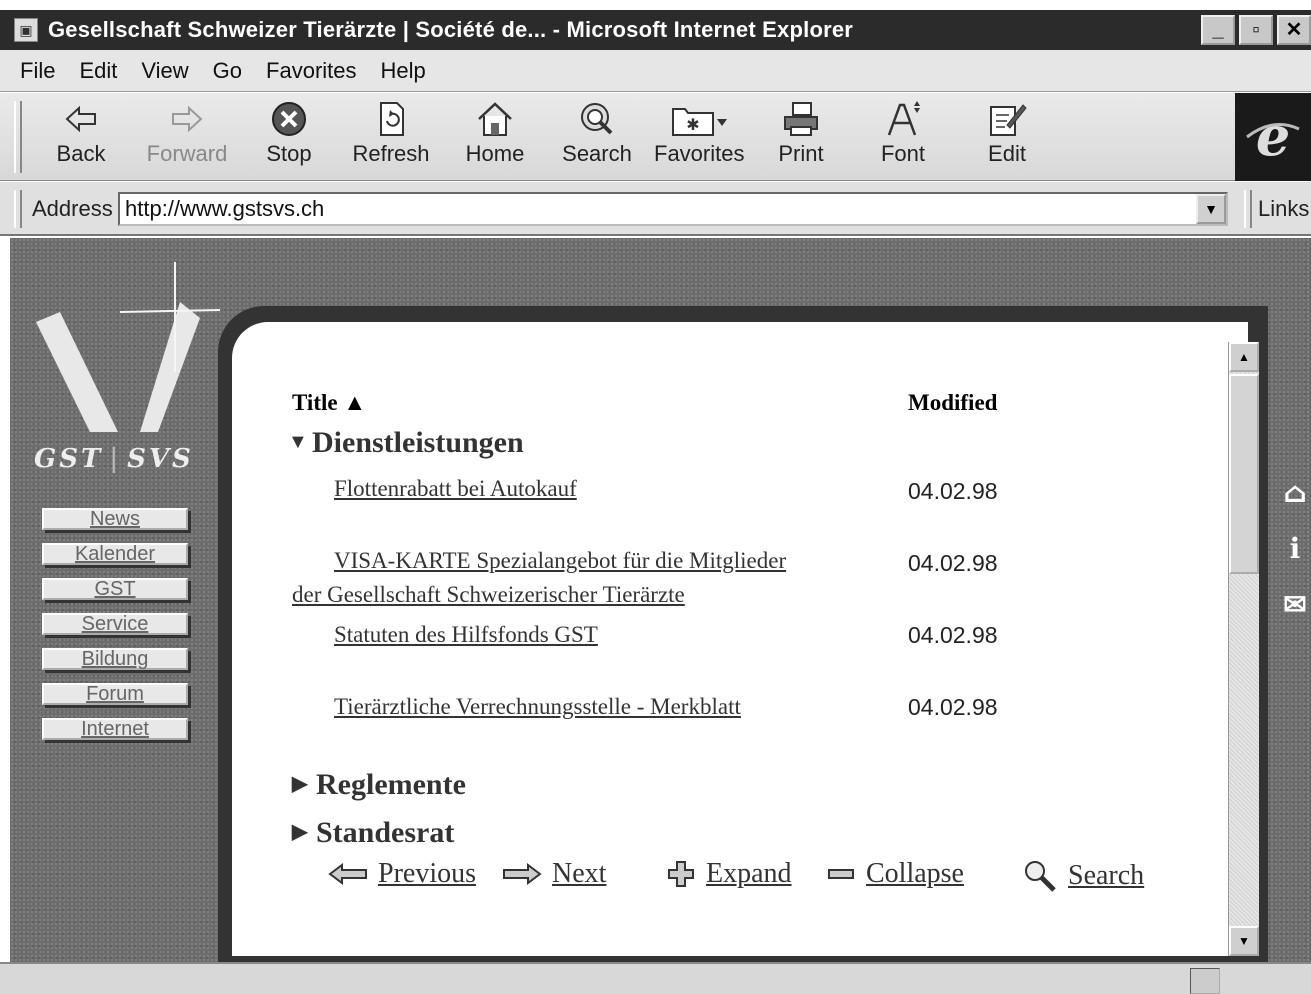 The image size is (1311, 994). What do you see at coordinates (1294, 30) in the screenshot?
I see `close-button: ✕` at bounding box center [1294, 30].